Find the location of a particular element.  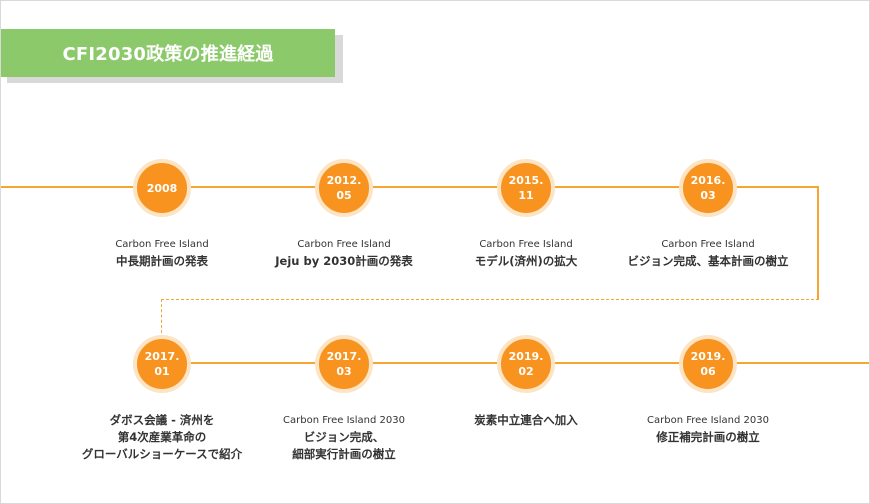

milestone-caption: 炭素中立連合へ加入 is located at coordinates (526, 420).